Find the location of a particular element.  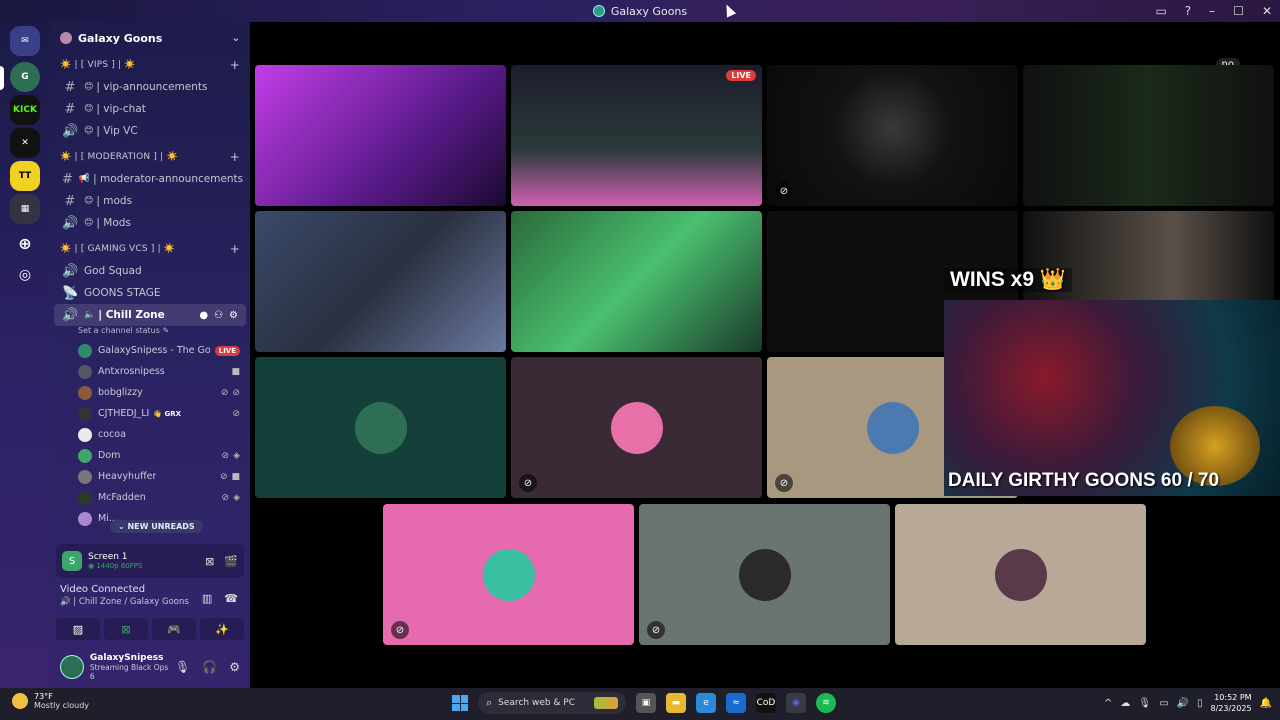

channel-god-squad: 🔊 God Squad is located at coordinates (150, 271).